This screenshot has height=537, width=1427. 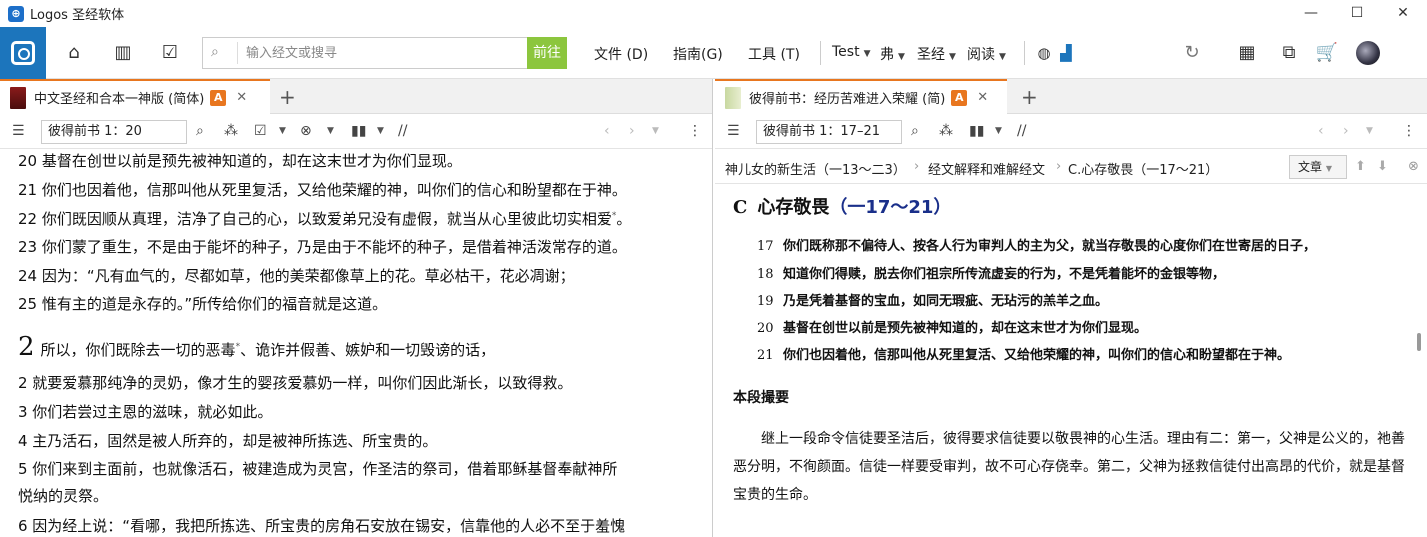 What do you see at coordinates (74, 53) in the screenshot?
I see `home-icon: ⌂` at bounding box center [74, 53].